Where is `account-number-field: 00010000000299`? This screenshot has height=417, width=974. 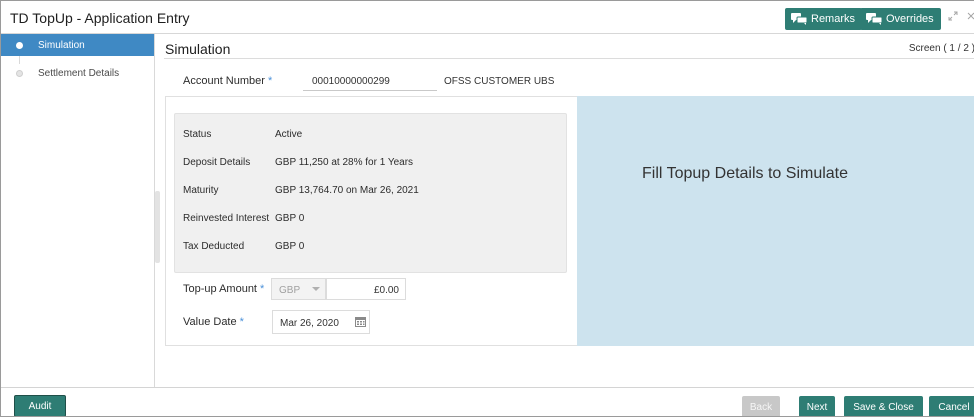 account-number-field: 00010000000299 is located at coordinates (370, 80).